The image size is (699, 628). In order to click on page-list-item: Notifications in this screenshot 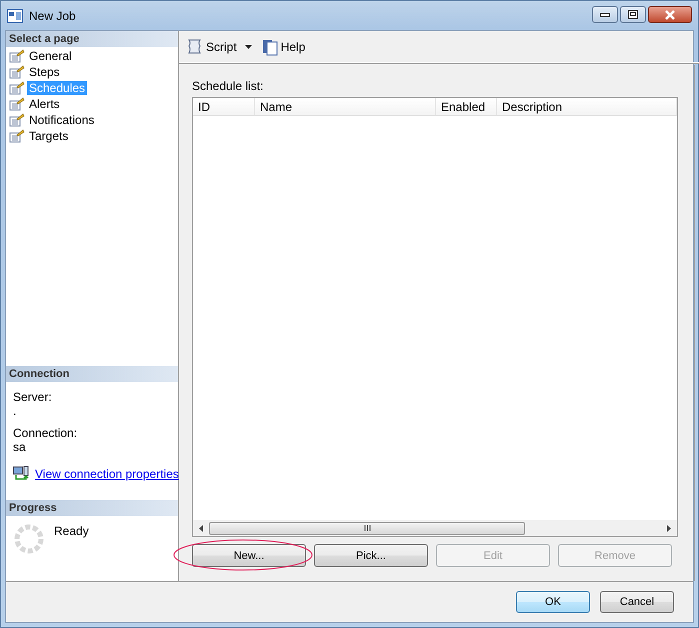, I will do `click(61, 120)`.